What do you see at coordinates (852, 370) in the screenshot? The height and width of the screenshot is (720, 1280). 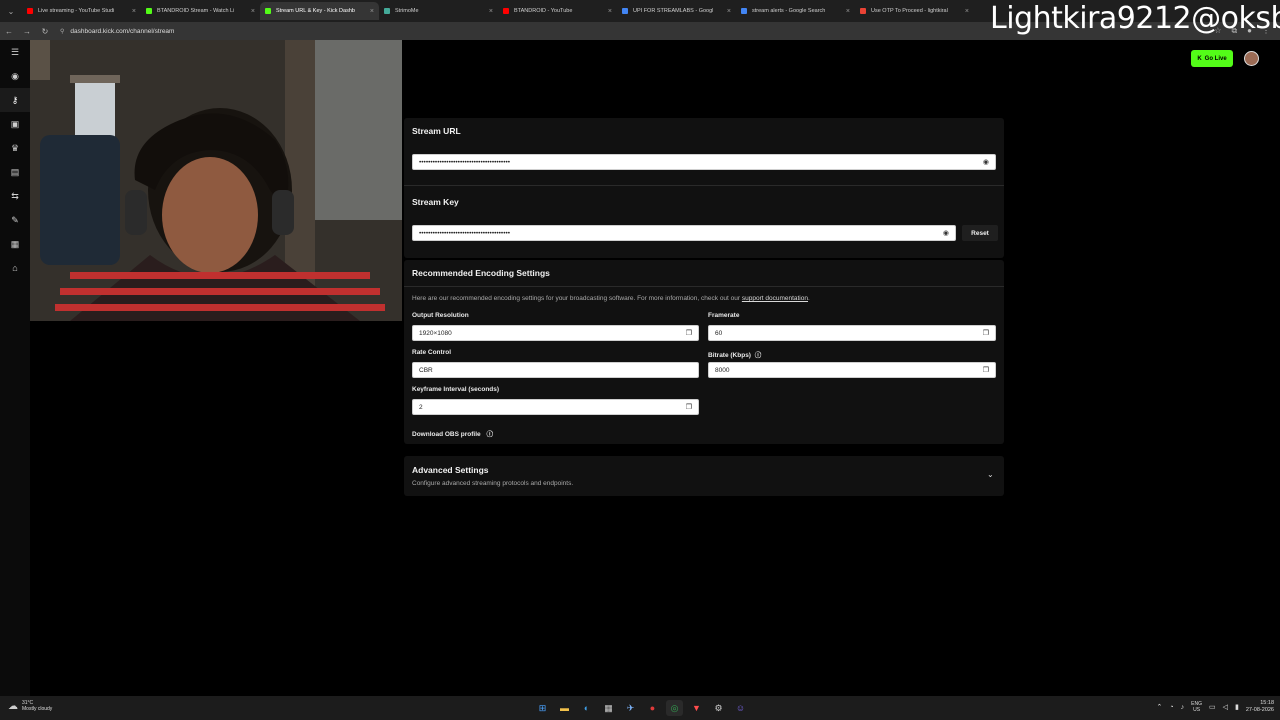 I see `bitrate-field: 8000 ❐` at bounding box center [852, 370].